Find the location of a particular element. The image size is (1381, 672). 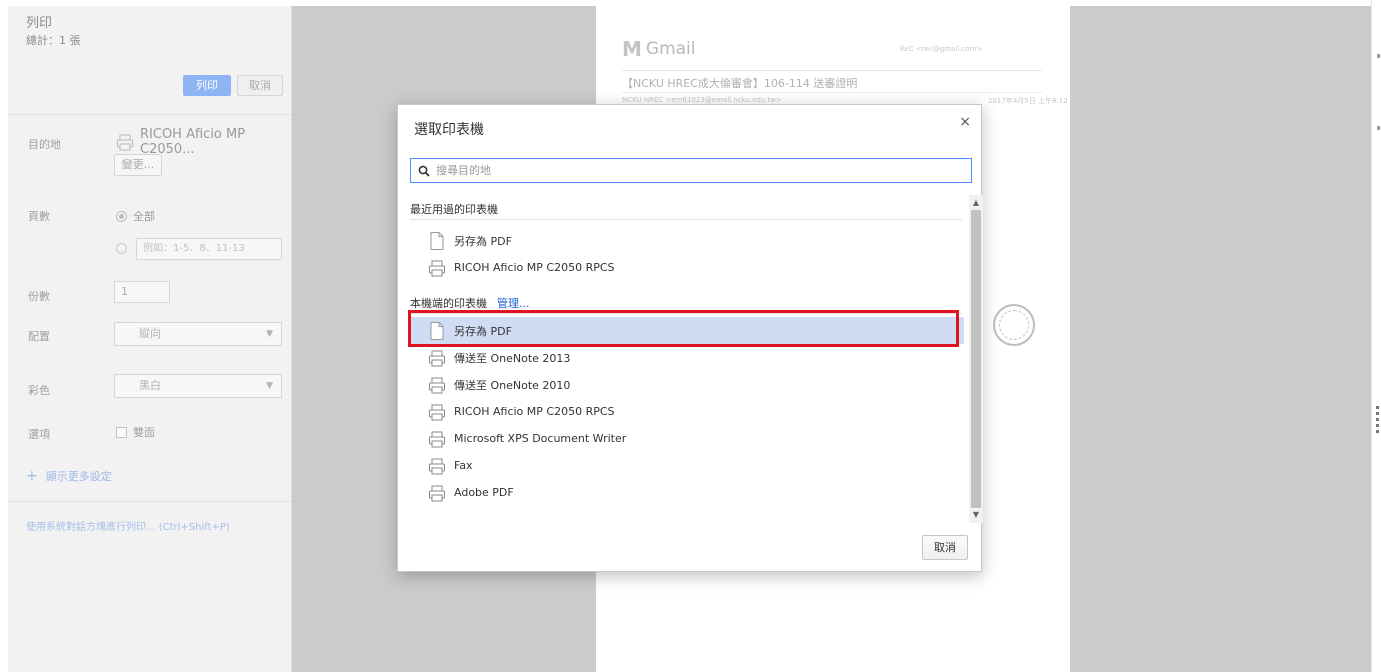

dialog-title: 選取印表機 is located at coordinates (449, 130).